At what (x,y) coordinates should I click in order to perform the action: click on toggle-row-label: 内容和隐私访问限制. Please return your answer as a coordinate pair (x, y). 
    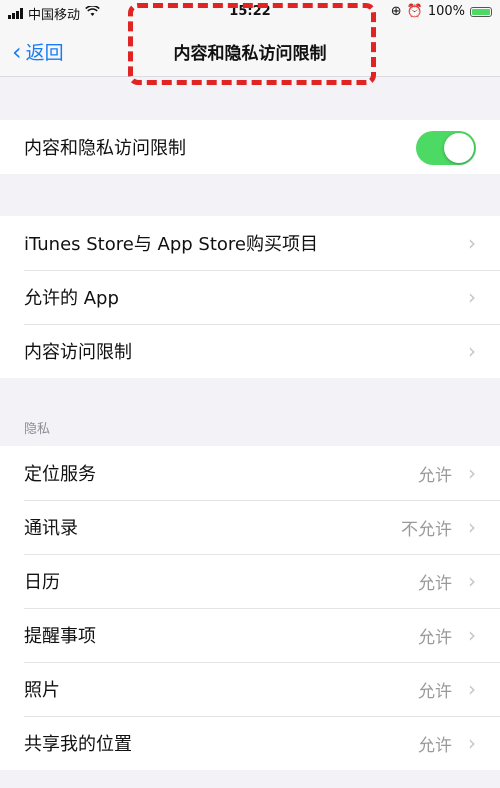
    Looking at the image, I should click on (105, 148).